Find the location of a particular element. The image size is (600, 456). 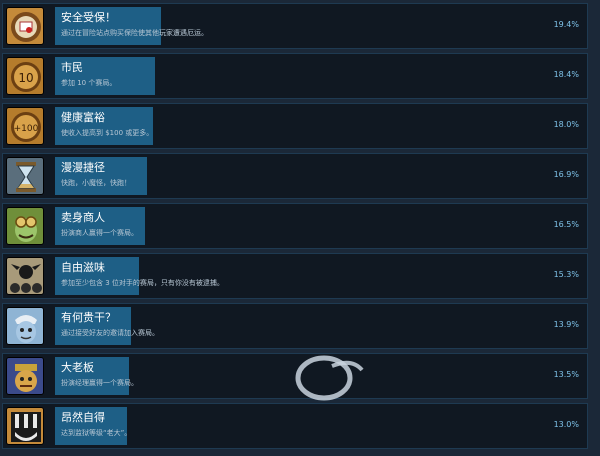

achievement-row: 有何贵干？ 通过接受好友的邀请加入赛局。 13.9% is located at coordinates (295, 326).